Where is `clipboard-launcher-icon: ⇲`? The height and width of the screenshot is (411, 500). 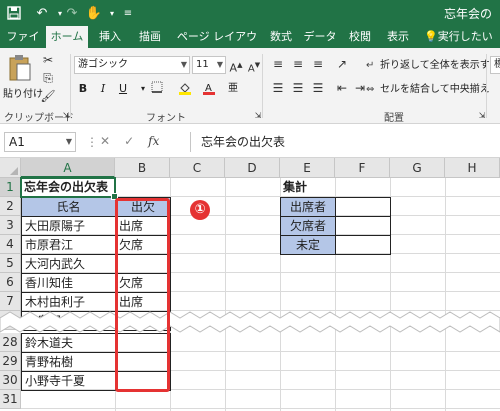
clipboard-launcher-icon: ⇲ is located at coordinates (66, 116).